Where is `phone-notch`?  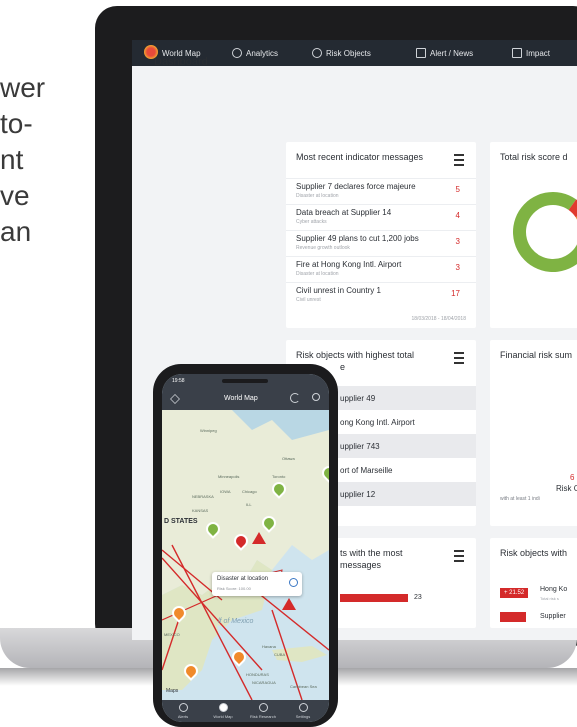 phone-notch is located at coordinates (245, 381).